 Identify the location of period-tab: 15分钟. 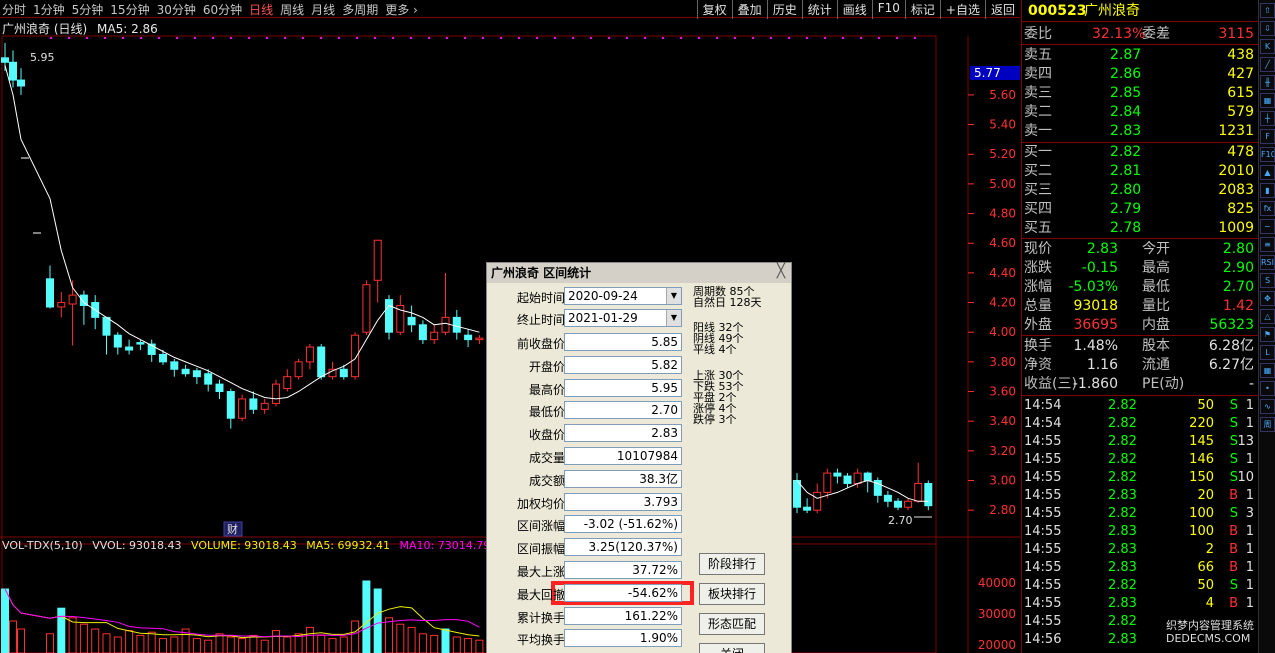
(129, 9).